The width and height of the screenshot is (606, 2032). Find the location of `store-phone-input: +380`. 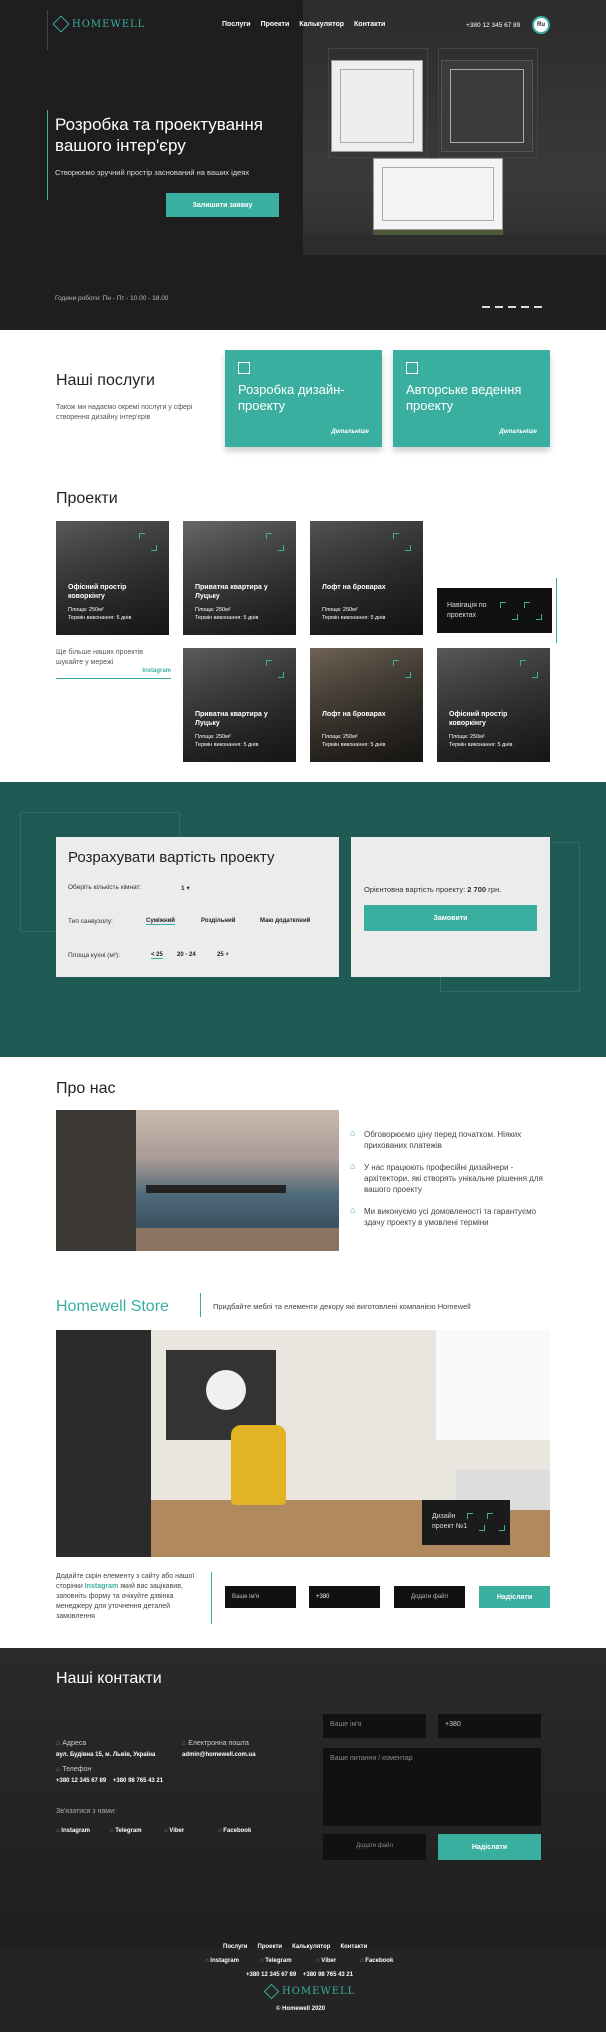

store-phone-input: +380 is located at coordinates (344, 1597).